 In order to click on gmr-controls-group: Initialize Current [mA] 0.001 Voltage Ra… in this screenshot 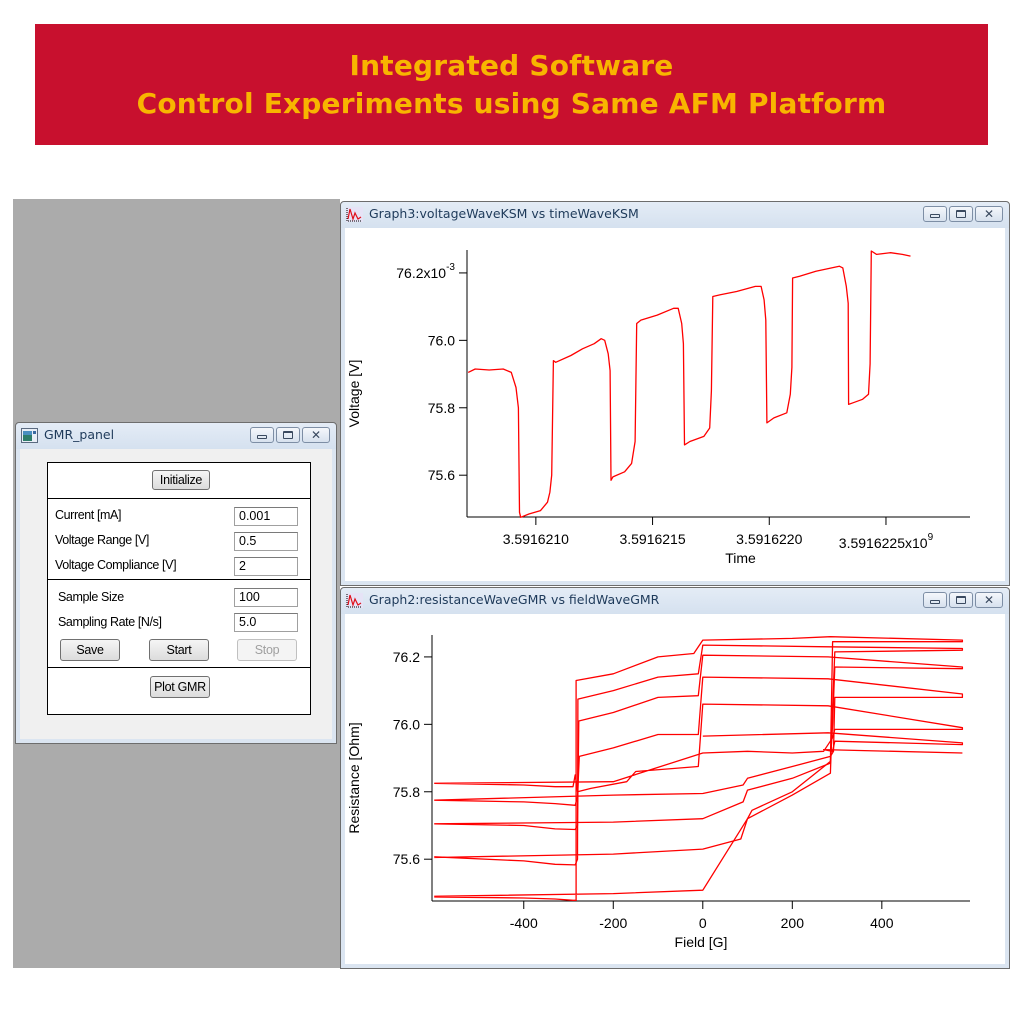, I will do `click(179, 588)`.